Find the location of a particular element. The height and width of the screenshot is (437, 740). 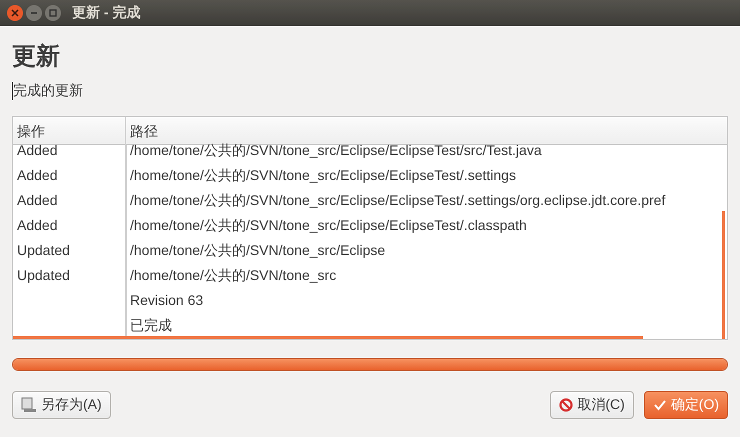

table-cell-text: /home/tone/公共的/SVN/tone_src/Eclipse/EclipseTest/.settings is located at coordinates (323, 175).